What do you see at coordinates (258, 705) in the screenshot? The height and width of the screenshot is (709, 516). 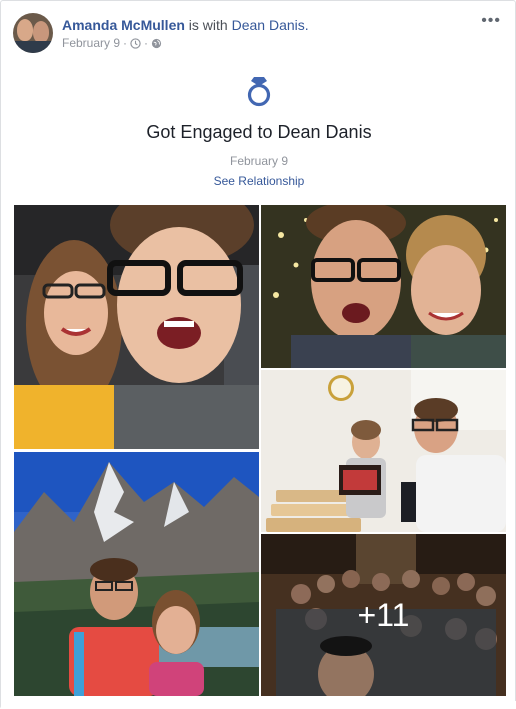 I see `footer-strip` at bounding box center [258, 705].